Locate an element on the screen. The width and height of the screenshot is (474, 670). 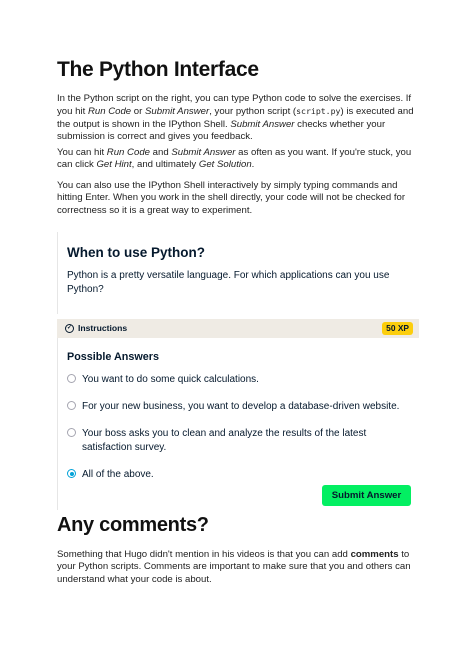
answer-option-4: All of the above. is located at coordinates (239, 475).